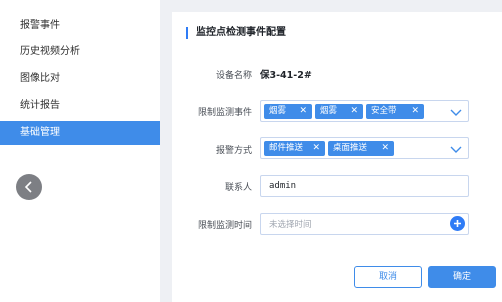  Describe the element at coordinates (40, 78) in the screenshot. I see `sidebar-item-label: 图像比对` at that location.